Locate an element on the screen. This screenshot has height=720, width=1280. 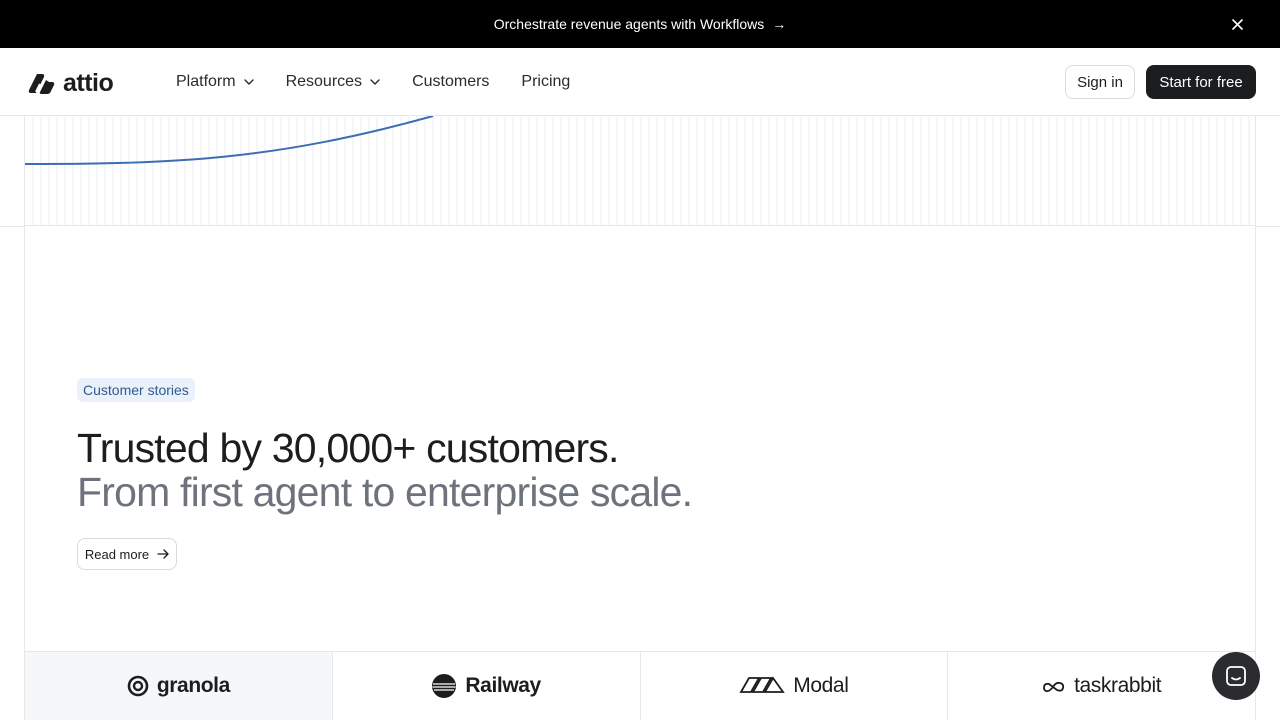
start-for-free-button: Start for free is located at coordinates (1201, 82).